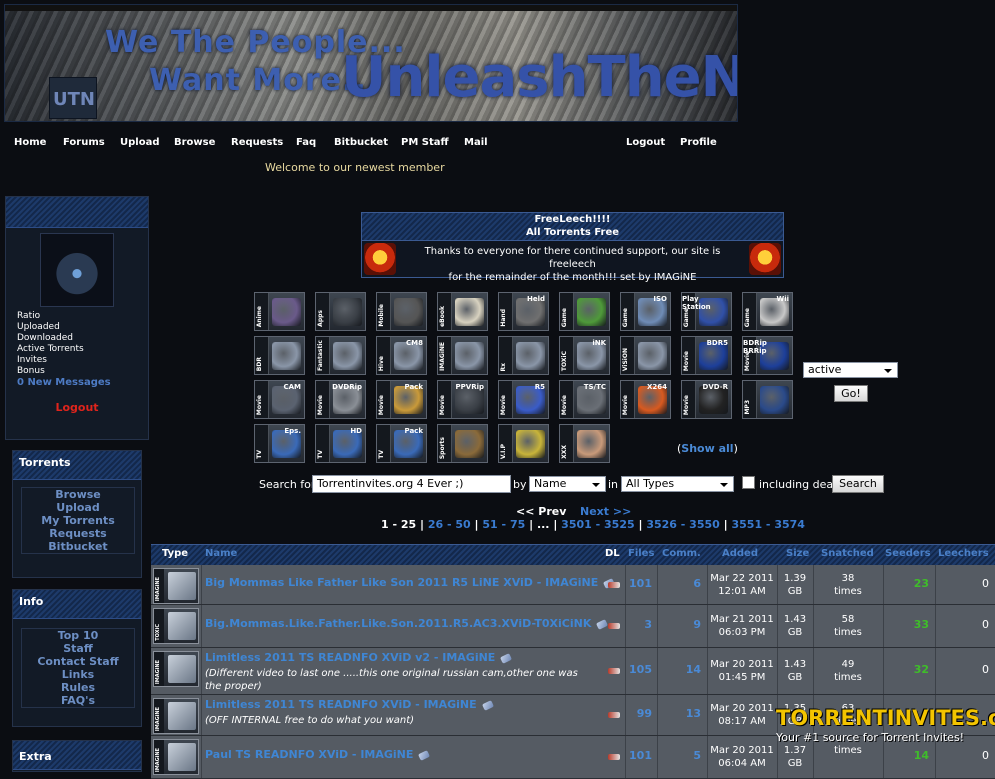 The width and height of the screenshot is (995, 779). Describe the element at coordinates (279, 311) in the screenshot. I see `category-anime: Anime` at that location.